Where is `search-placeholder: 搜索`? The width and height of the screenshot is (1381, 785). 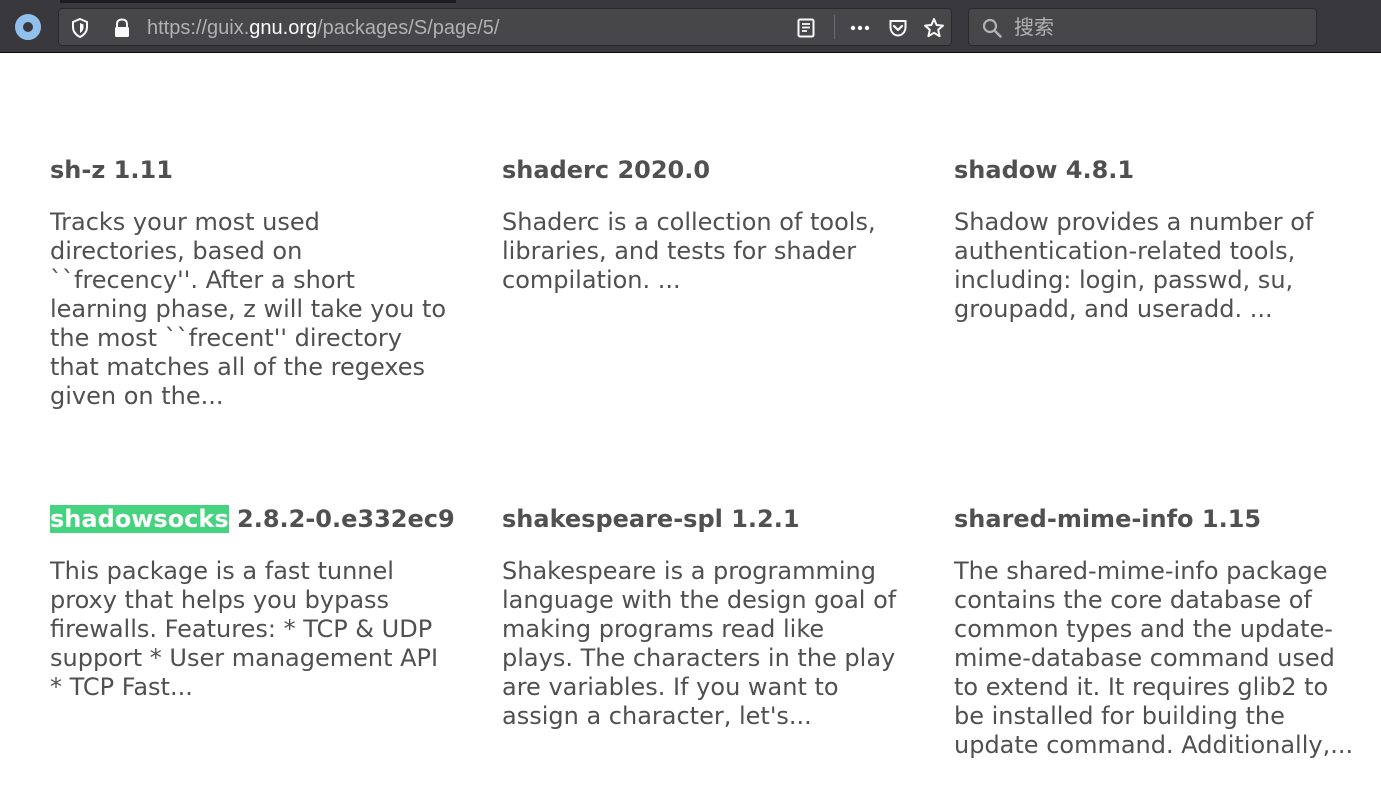
search-placeholder: 搜索 is located at coordinates (1034, 28).